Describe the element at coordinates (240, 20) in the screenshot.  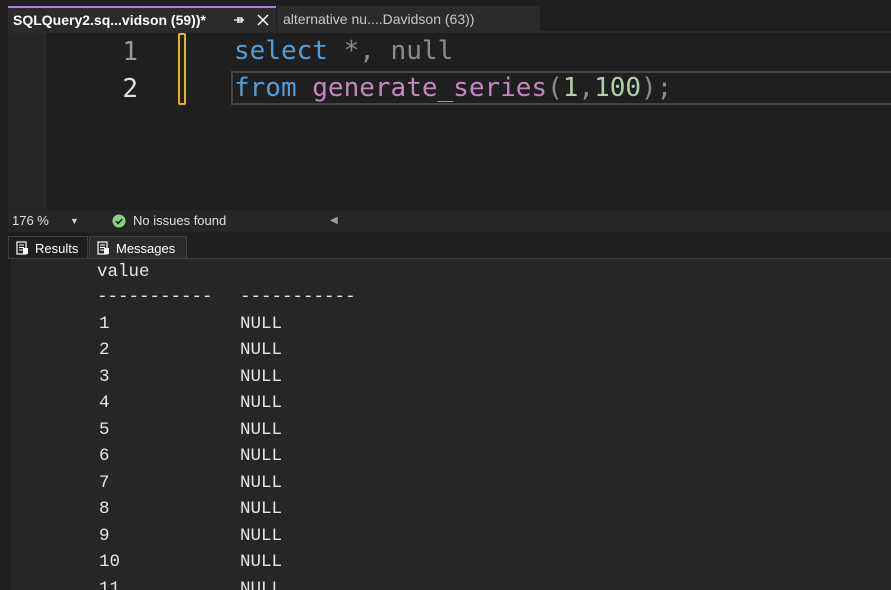
I see `pin-icon` at that location.